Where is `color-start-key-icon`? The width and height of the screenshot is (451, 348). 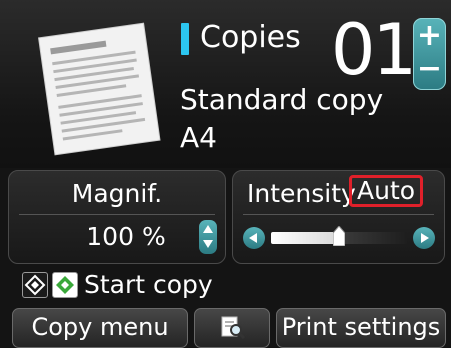 color-start-key-icon is located at coordinates (65, 285).